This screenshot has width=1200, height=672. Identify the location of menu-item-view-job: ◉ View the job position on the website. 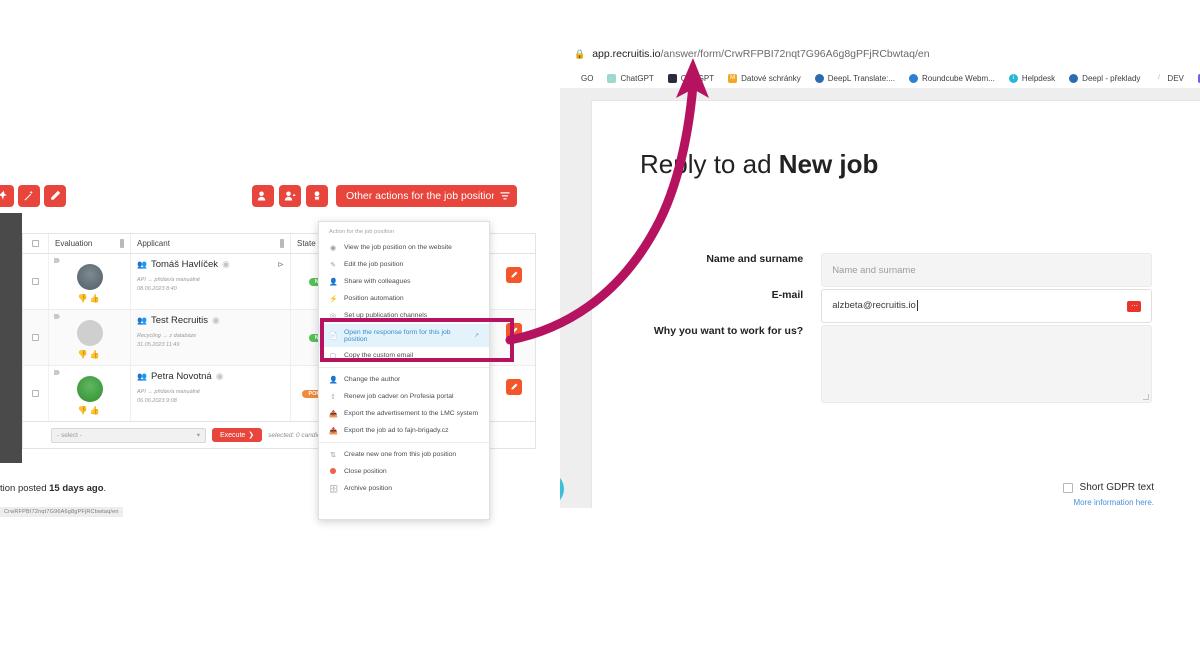
(404, 247).